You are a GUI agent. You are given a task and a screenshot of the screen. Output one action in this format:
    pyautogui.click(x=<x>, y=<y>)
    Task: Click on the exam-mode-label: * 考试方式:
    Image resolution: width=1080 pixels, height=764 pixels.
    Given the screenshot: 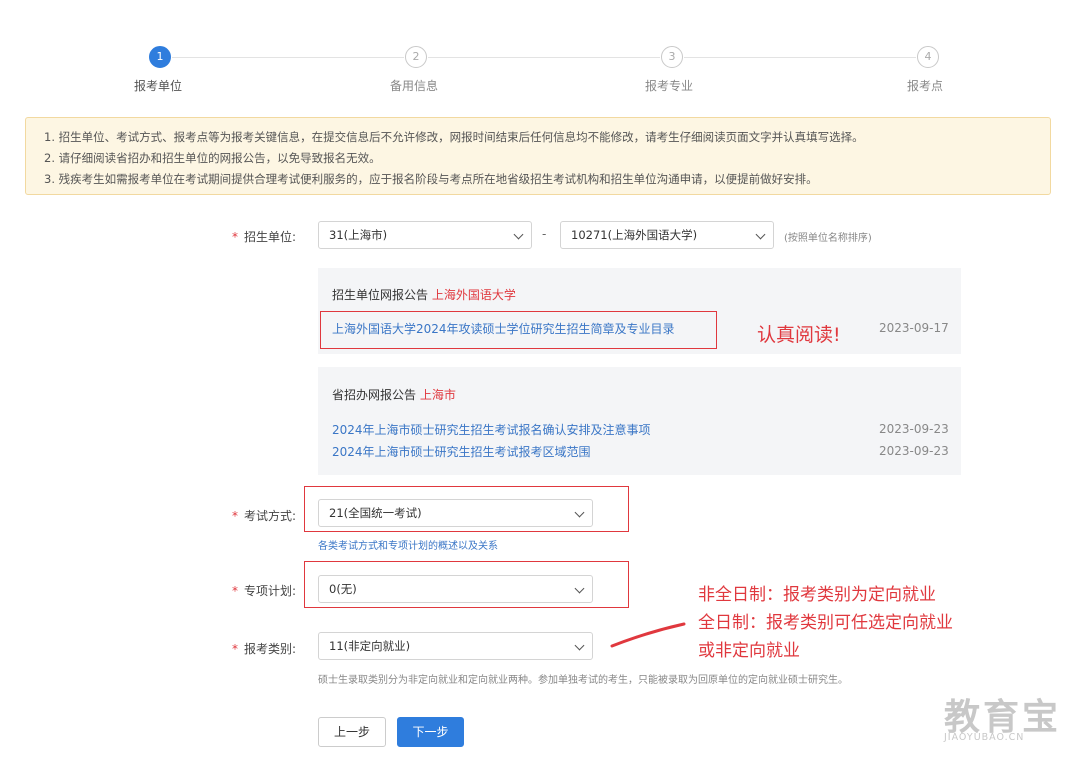 What is the action you would take?
    pyautogui.click(x=264, y=515)
    